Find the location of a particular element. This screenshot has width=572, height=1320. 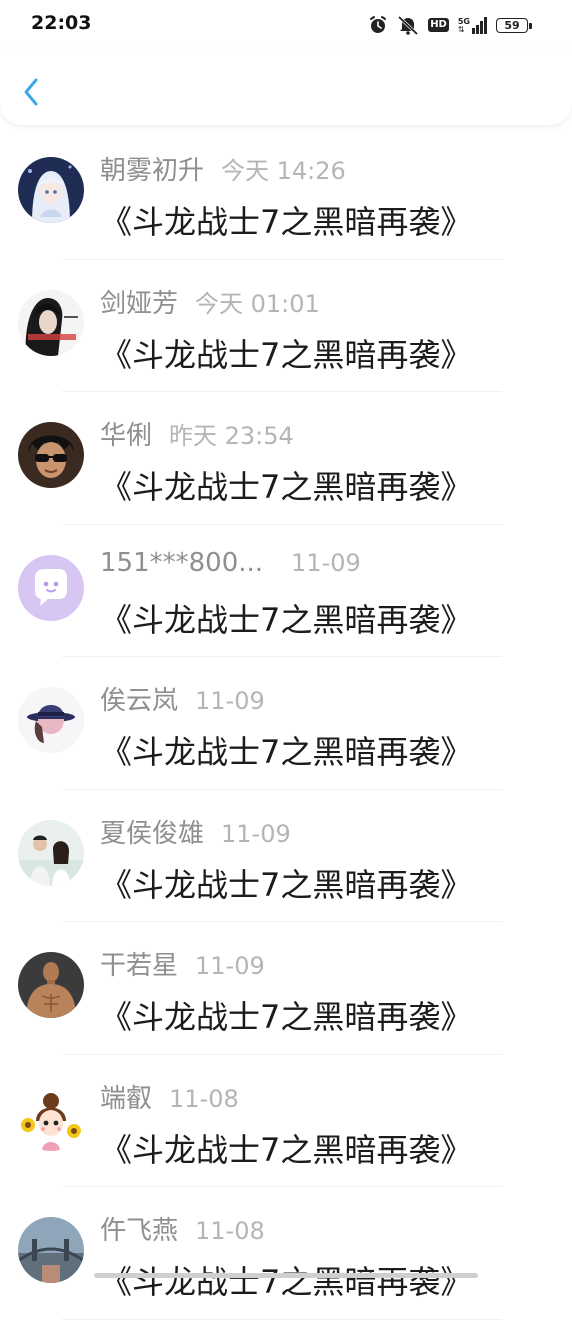

anime-girl-avatar is located at coordinates (51, 190).